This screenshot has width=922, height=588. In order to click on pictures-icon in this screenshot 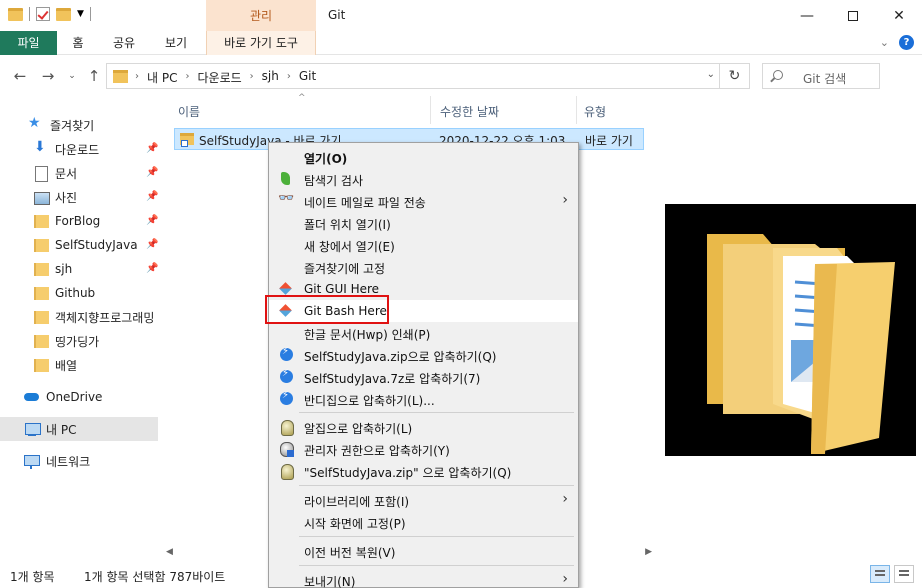, I will do `click(41, 197)`.